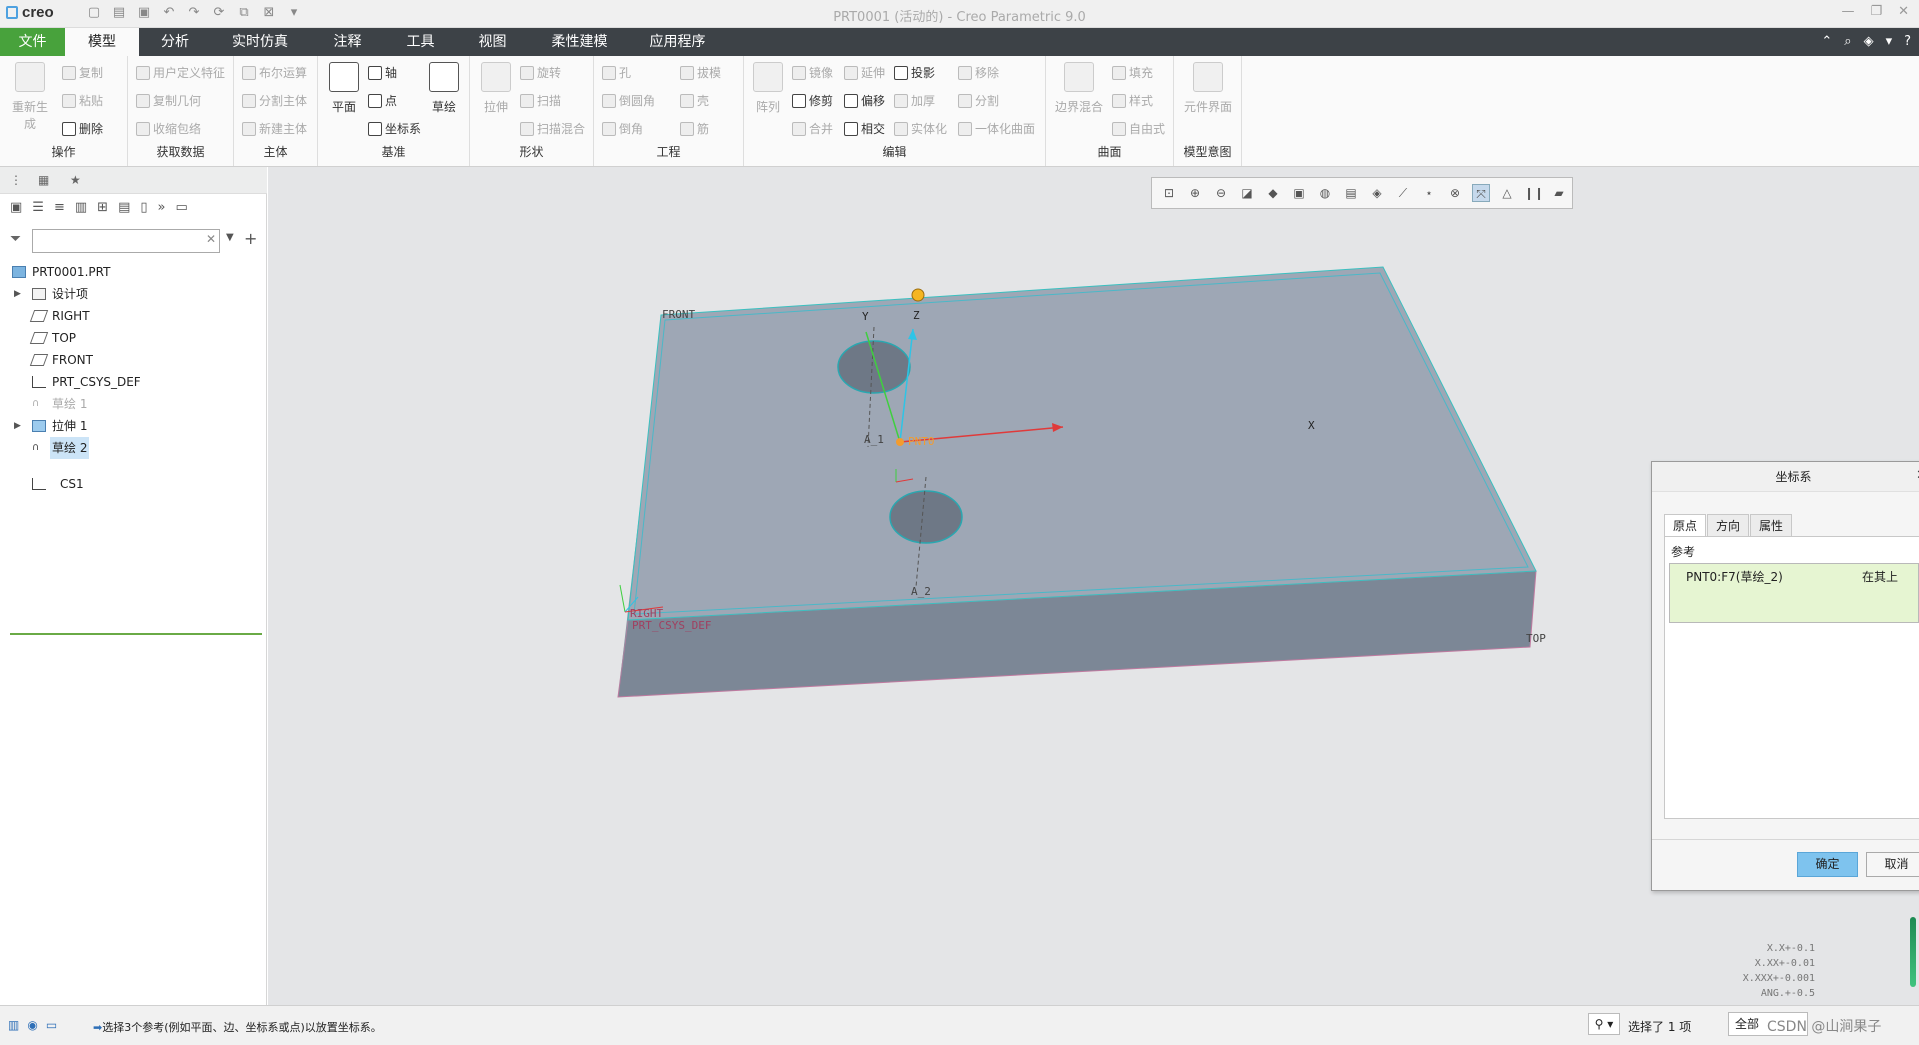 This screenshot has width=1919, height=1045. I want to click on point-button: 点, so click(382, 100).